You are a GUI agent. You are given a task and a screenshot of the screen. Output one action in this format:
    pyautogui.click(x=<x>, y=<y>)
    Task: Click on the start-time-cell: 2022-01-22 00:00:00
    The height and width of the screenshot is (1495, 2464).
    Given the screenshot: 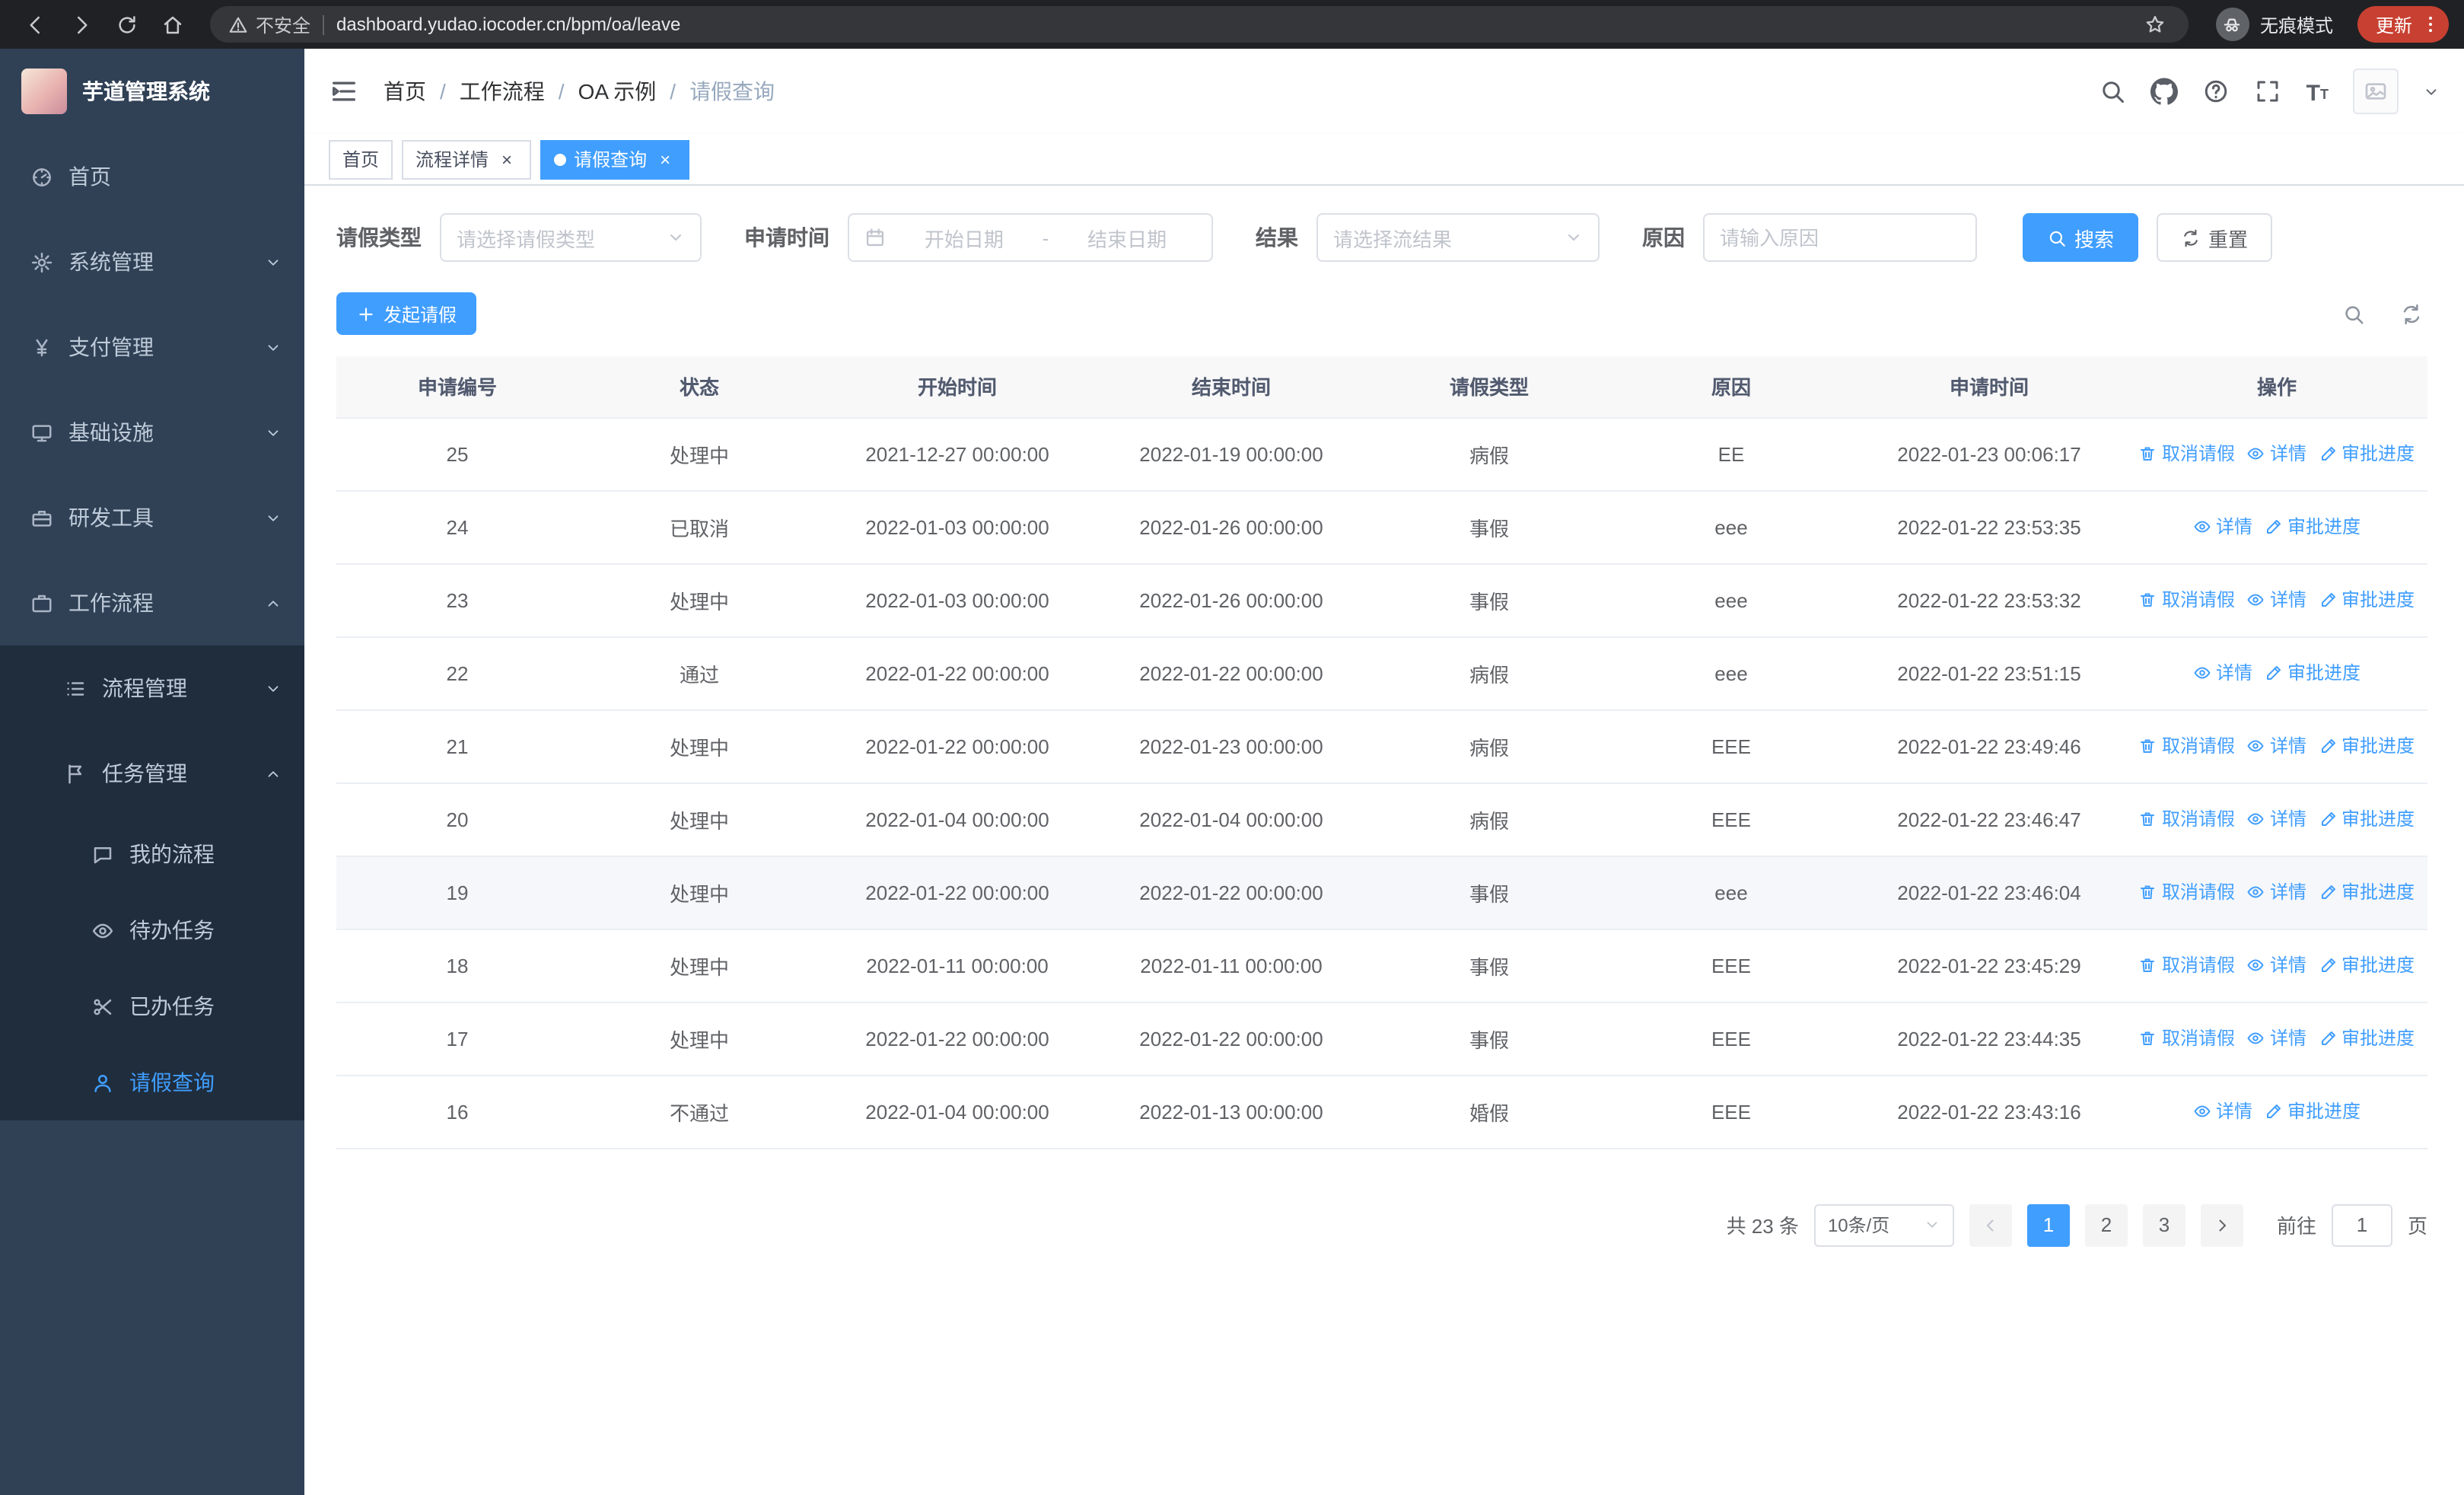 What is the action you would take?
    pyautogui.click(x=957, y=1039)
    